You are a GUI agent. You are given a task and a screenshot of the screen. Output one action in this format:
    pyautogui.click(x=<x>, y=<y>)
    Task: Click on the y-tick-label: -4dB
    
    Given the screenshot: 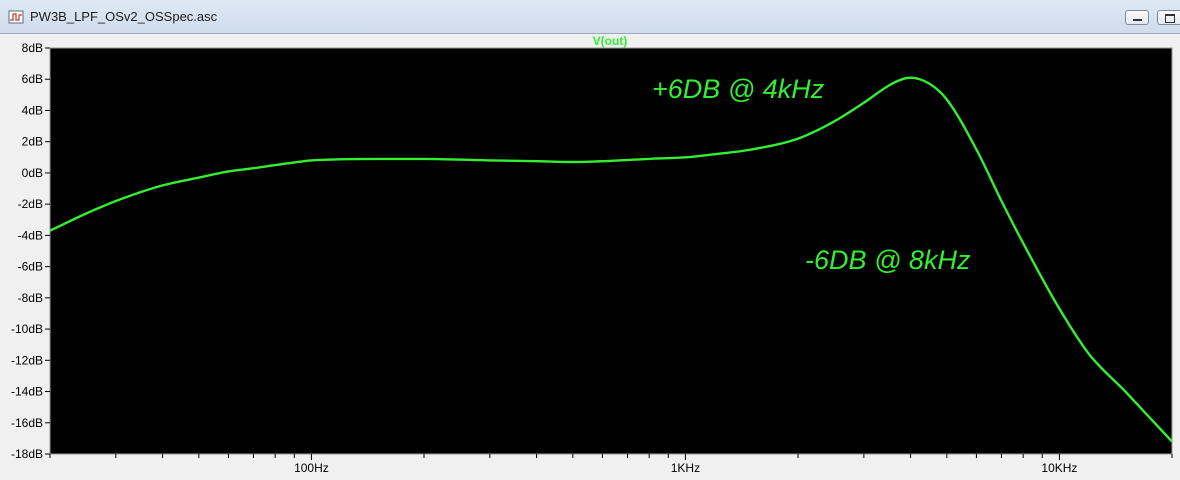 What is the action you would take?
    pyautogui.click(x=30, y=235)
    